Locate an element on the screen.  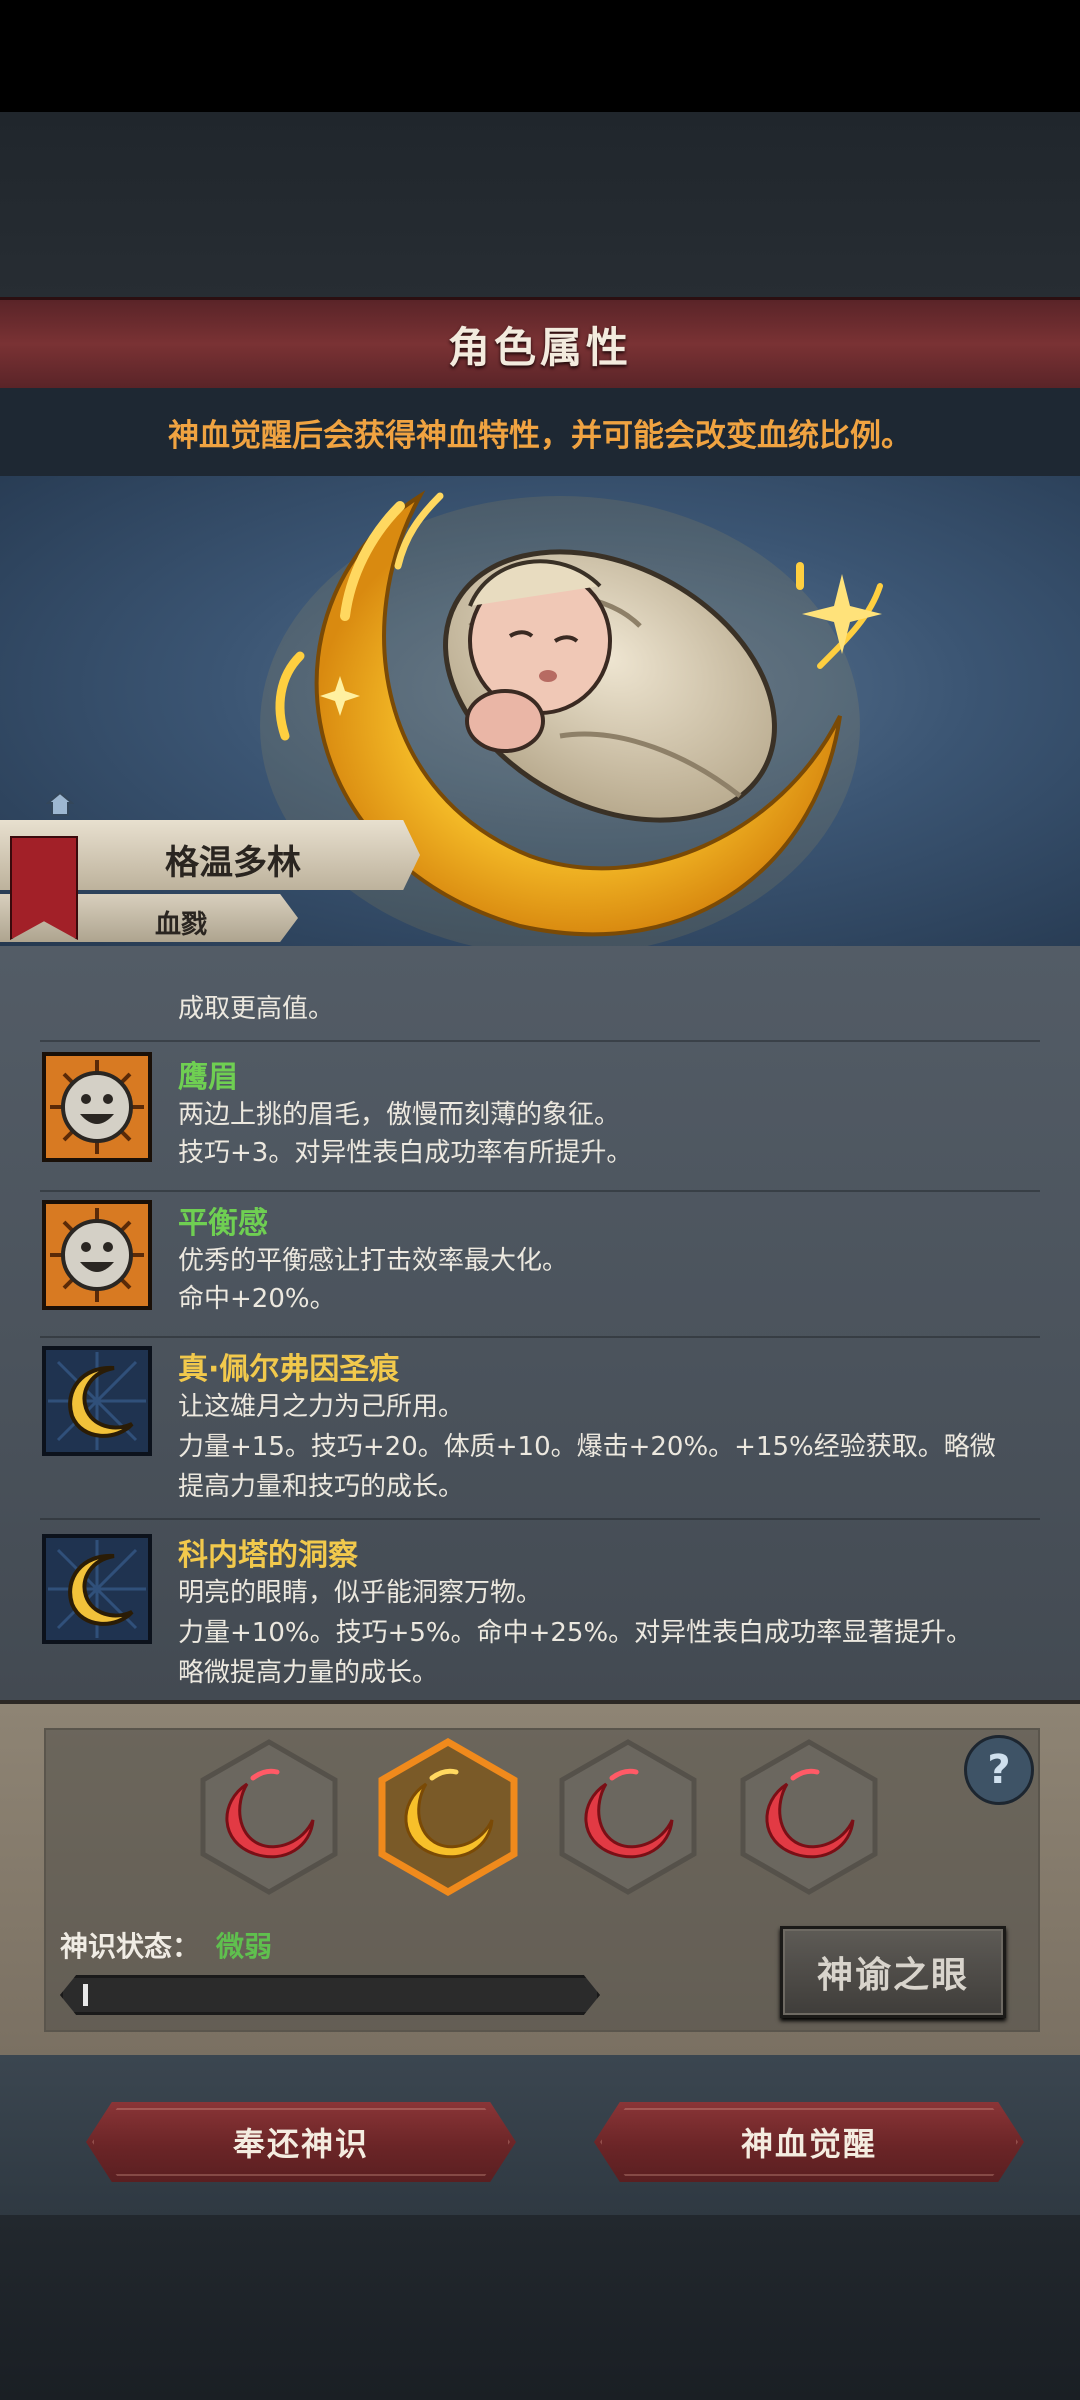
character-title: 血戮 is located at coordinates (181, 925).